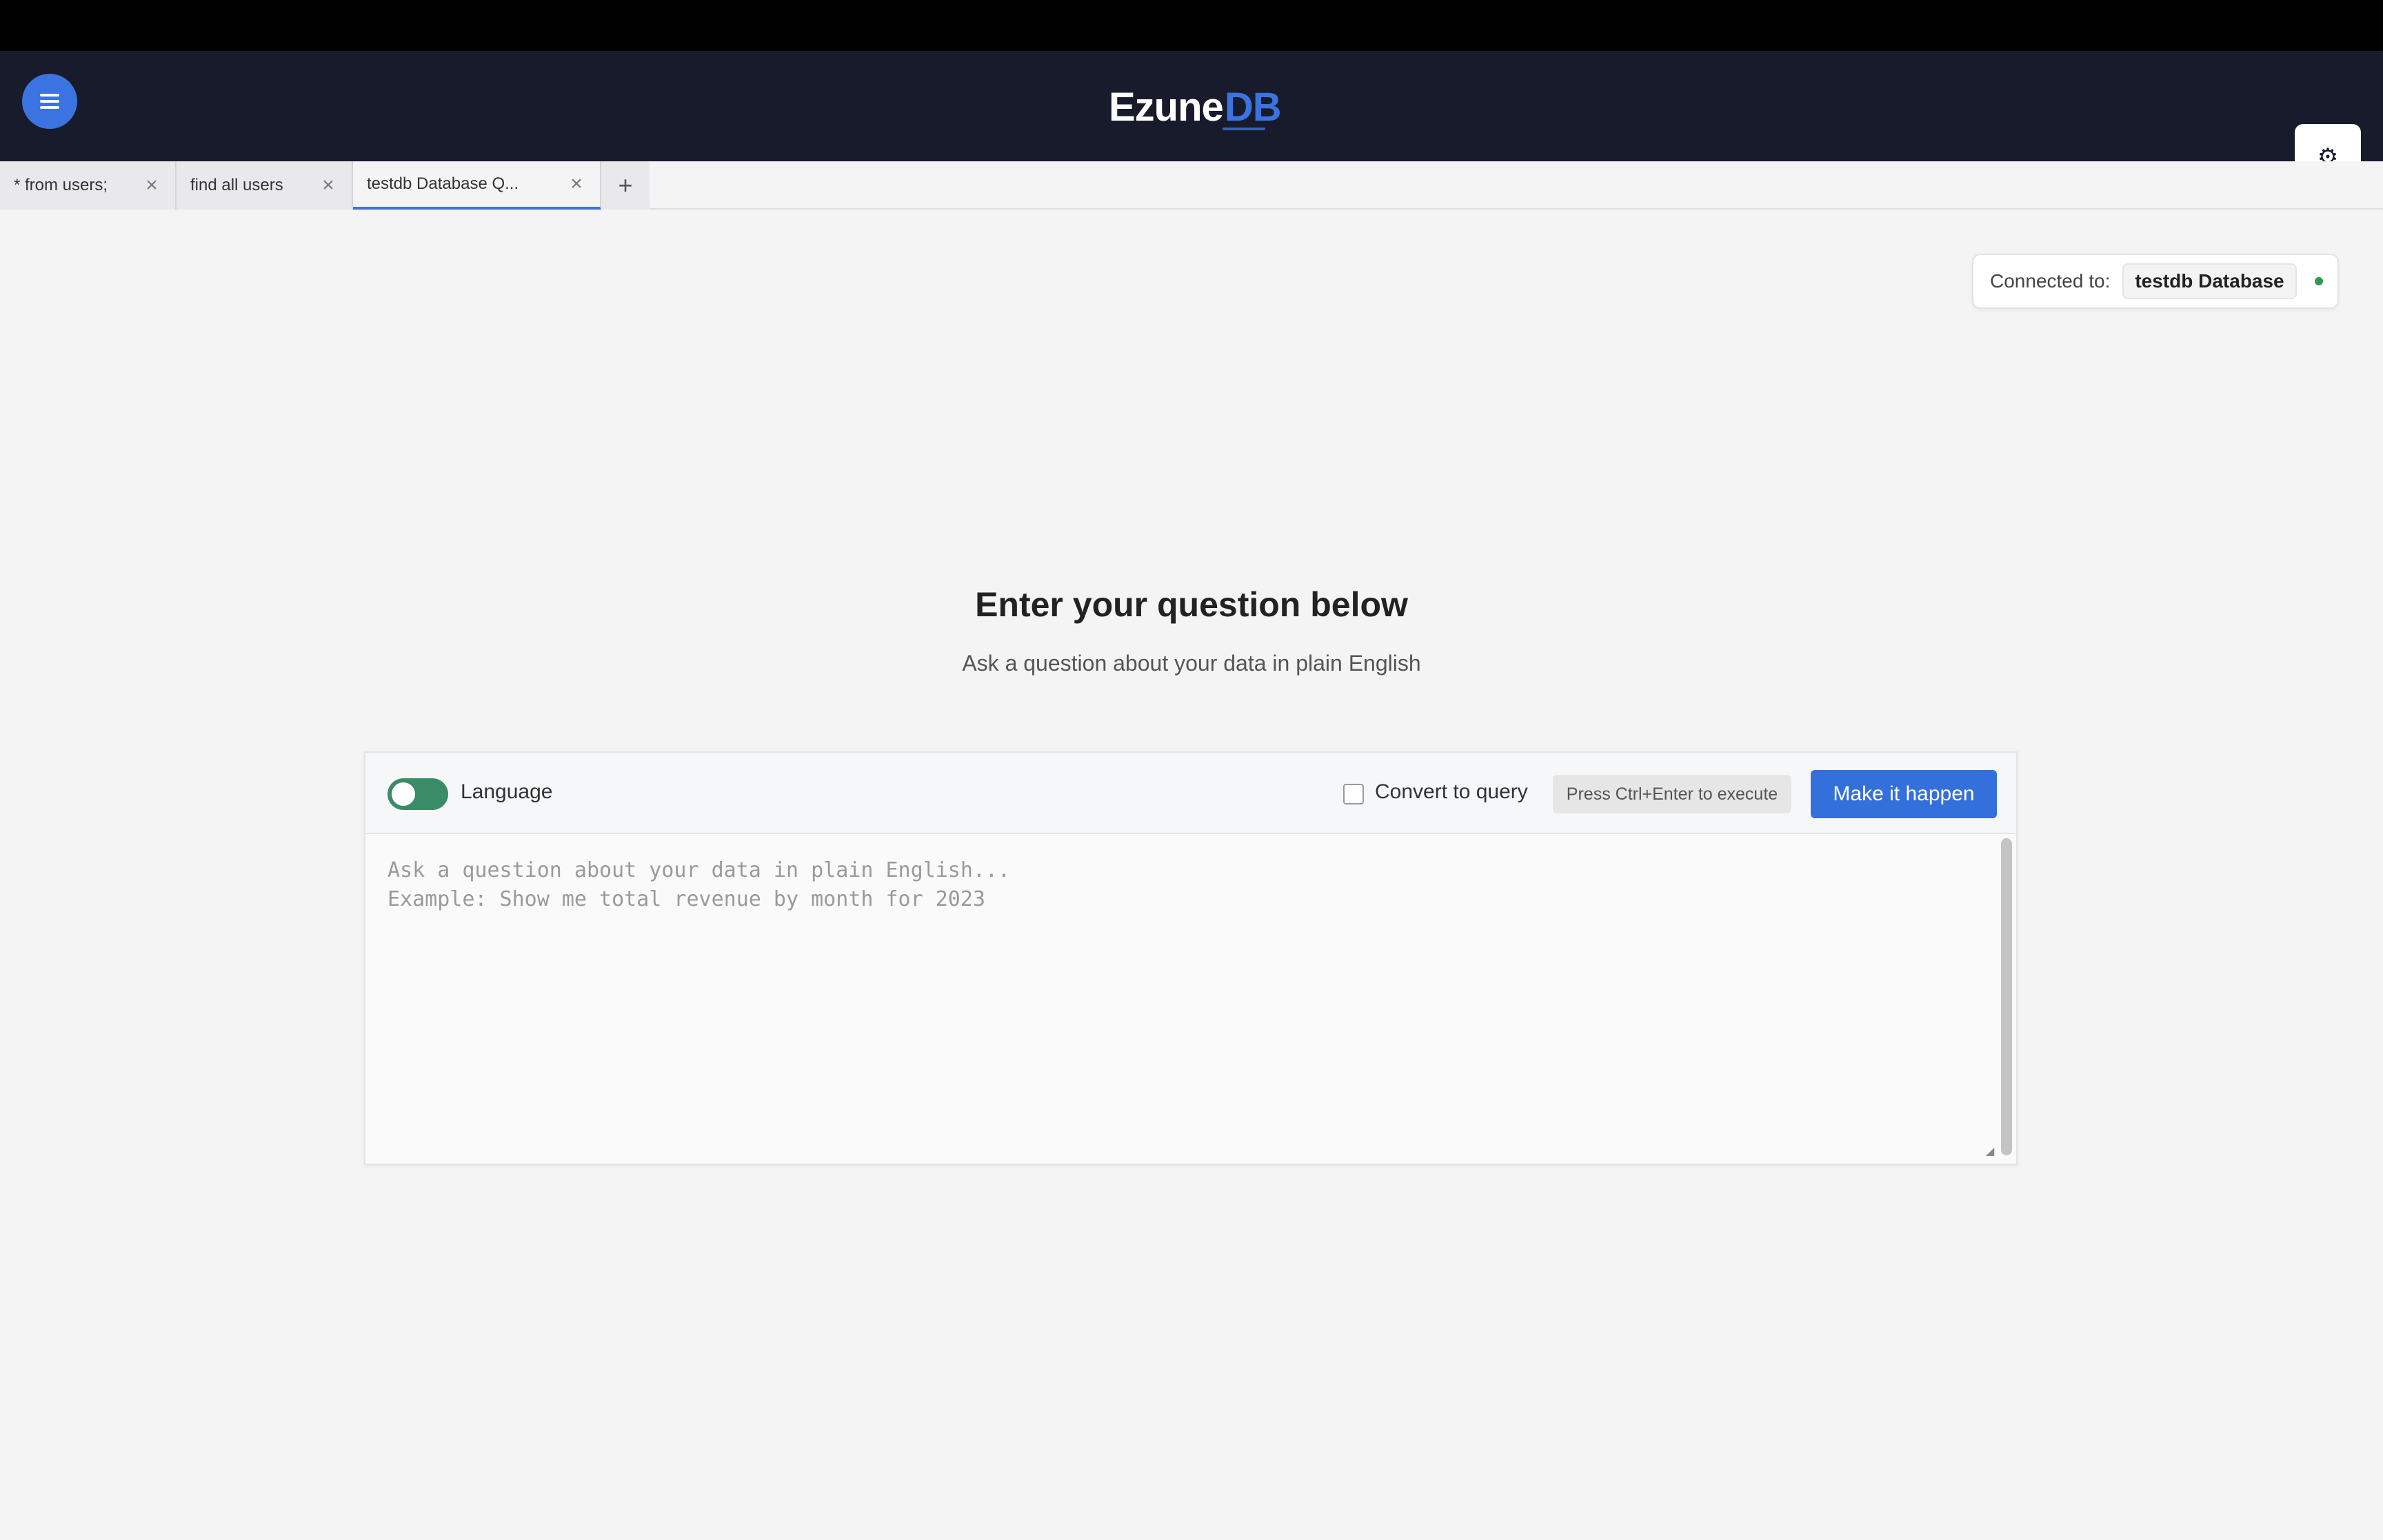 Image resolution: width=2383 pixels, height=1540 pixels. What do you see at coordinates (1992, 1152) in the screenshot?
I see `resize-handle-icon: ◢` at bounding box center [1992, 1152].